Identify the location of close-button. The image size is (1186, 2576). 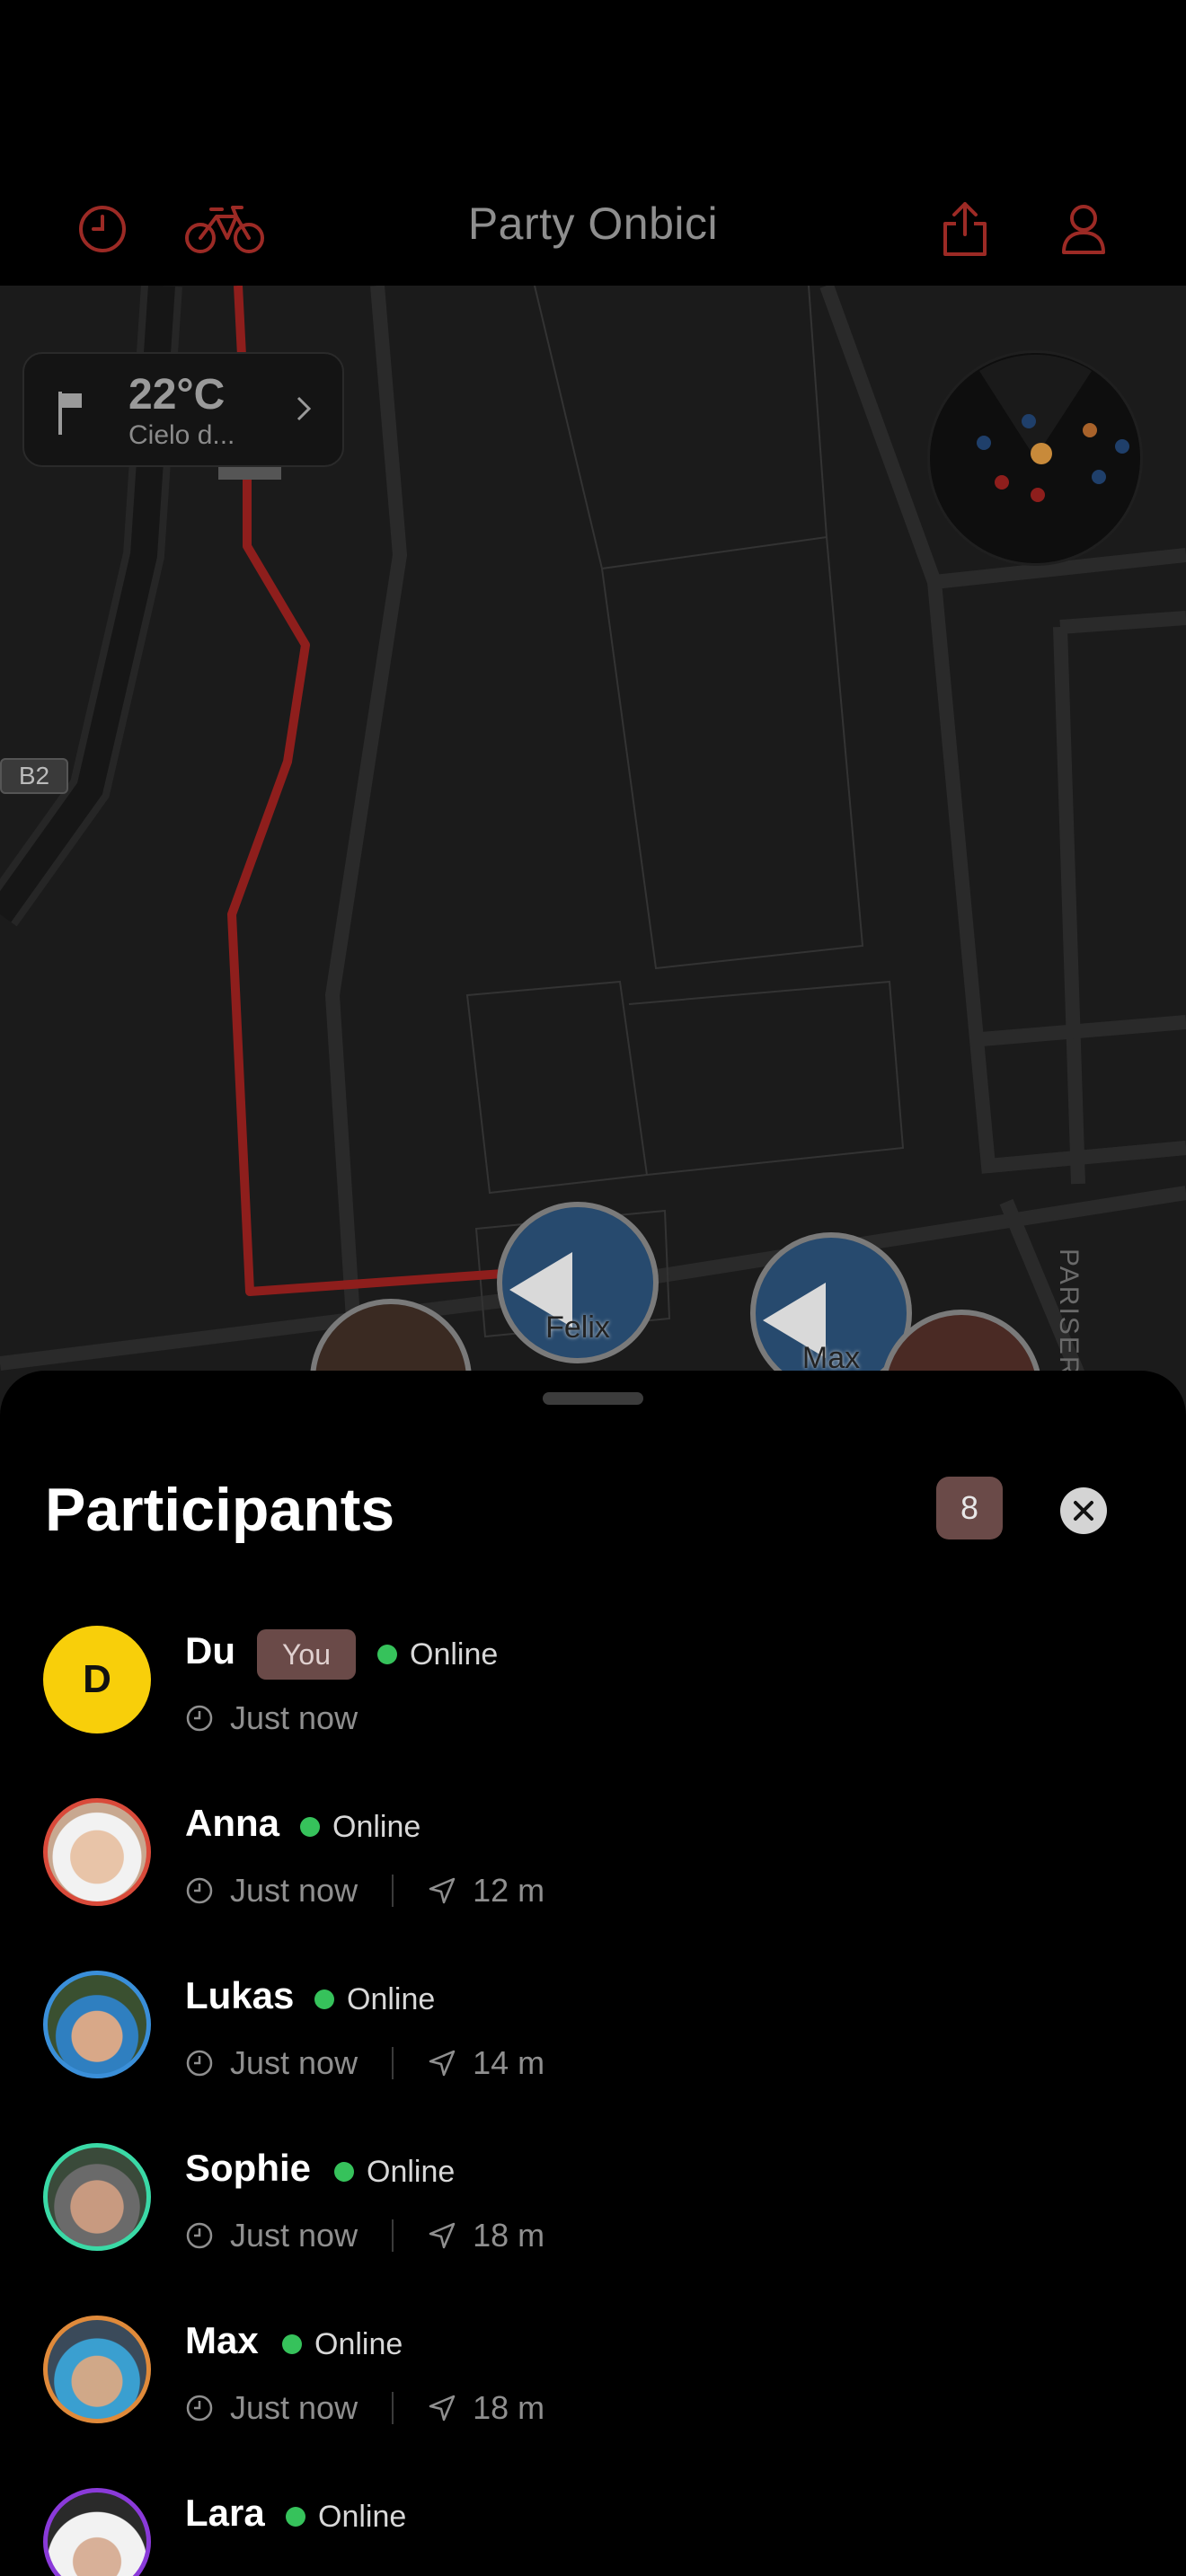
(1083, 1510).